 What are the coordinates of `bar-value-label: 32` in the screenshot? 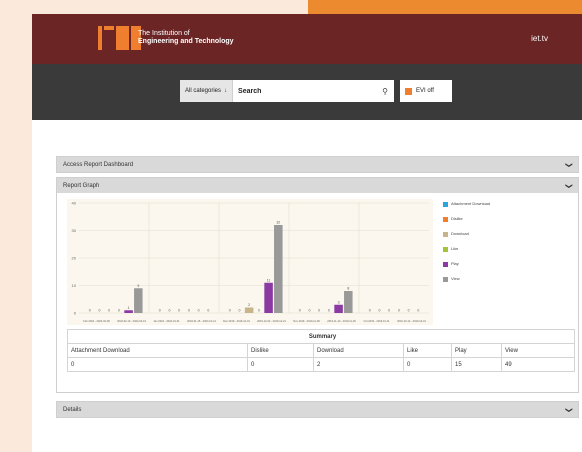 It's located at (278, 223).